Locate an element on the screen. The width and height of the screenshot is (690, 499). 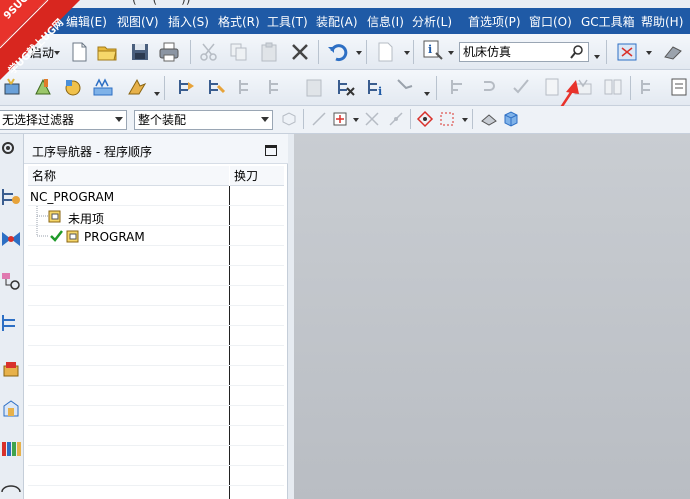
copy-icon is located at coordinates (239, 52).